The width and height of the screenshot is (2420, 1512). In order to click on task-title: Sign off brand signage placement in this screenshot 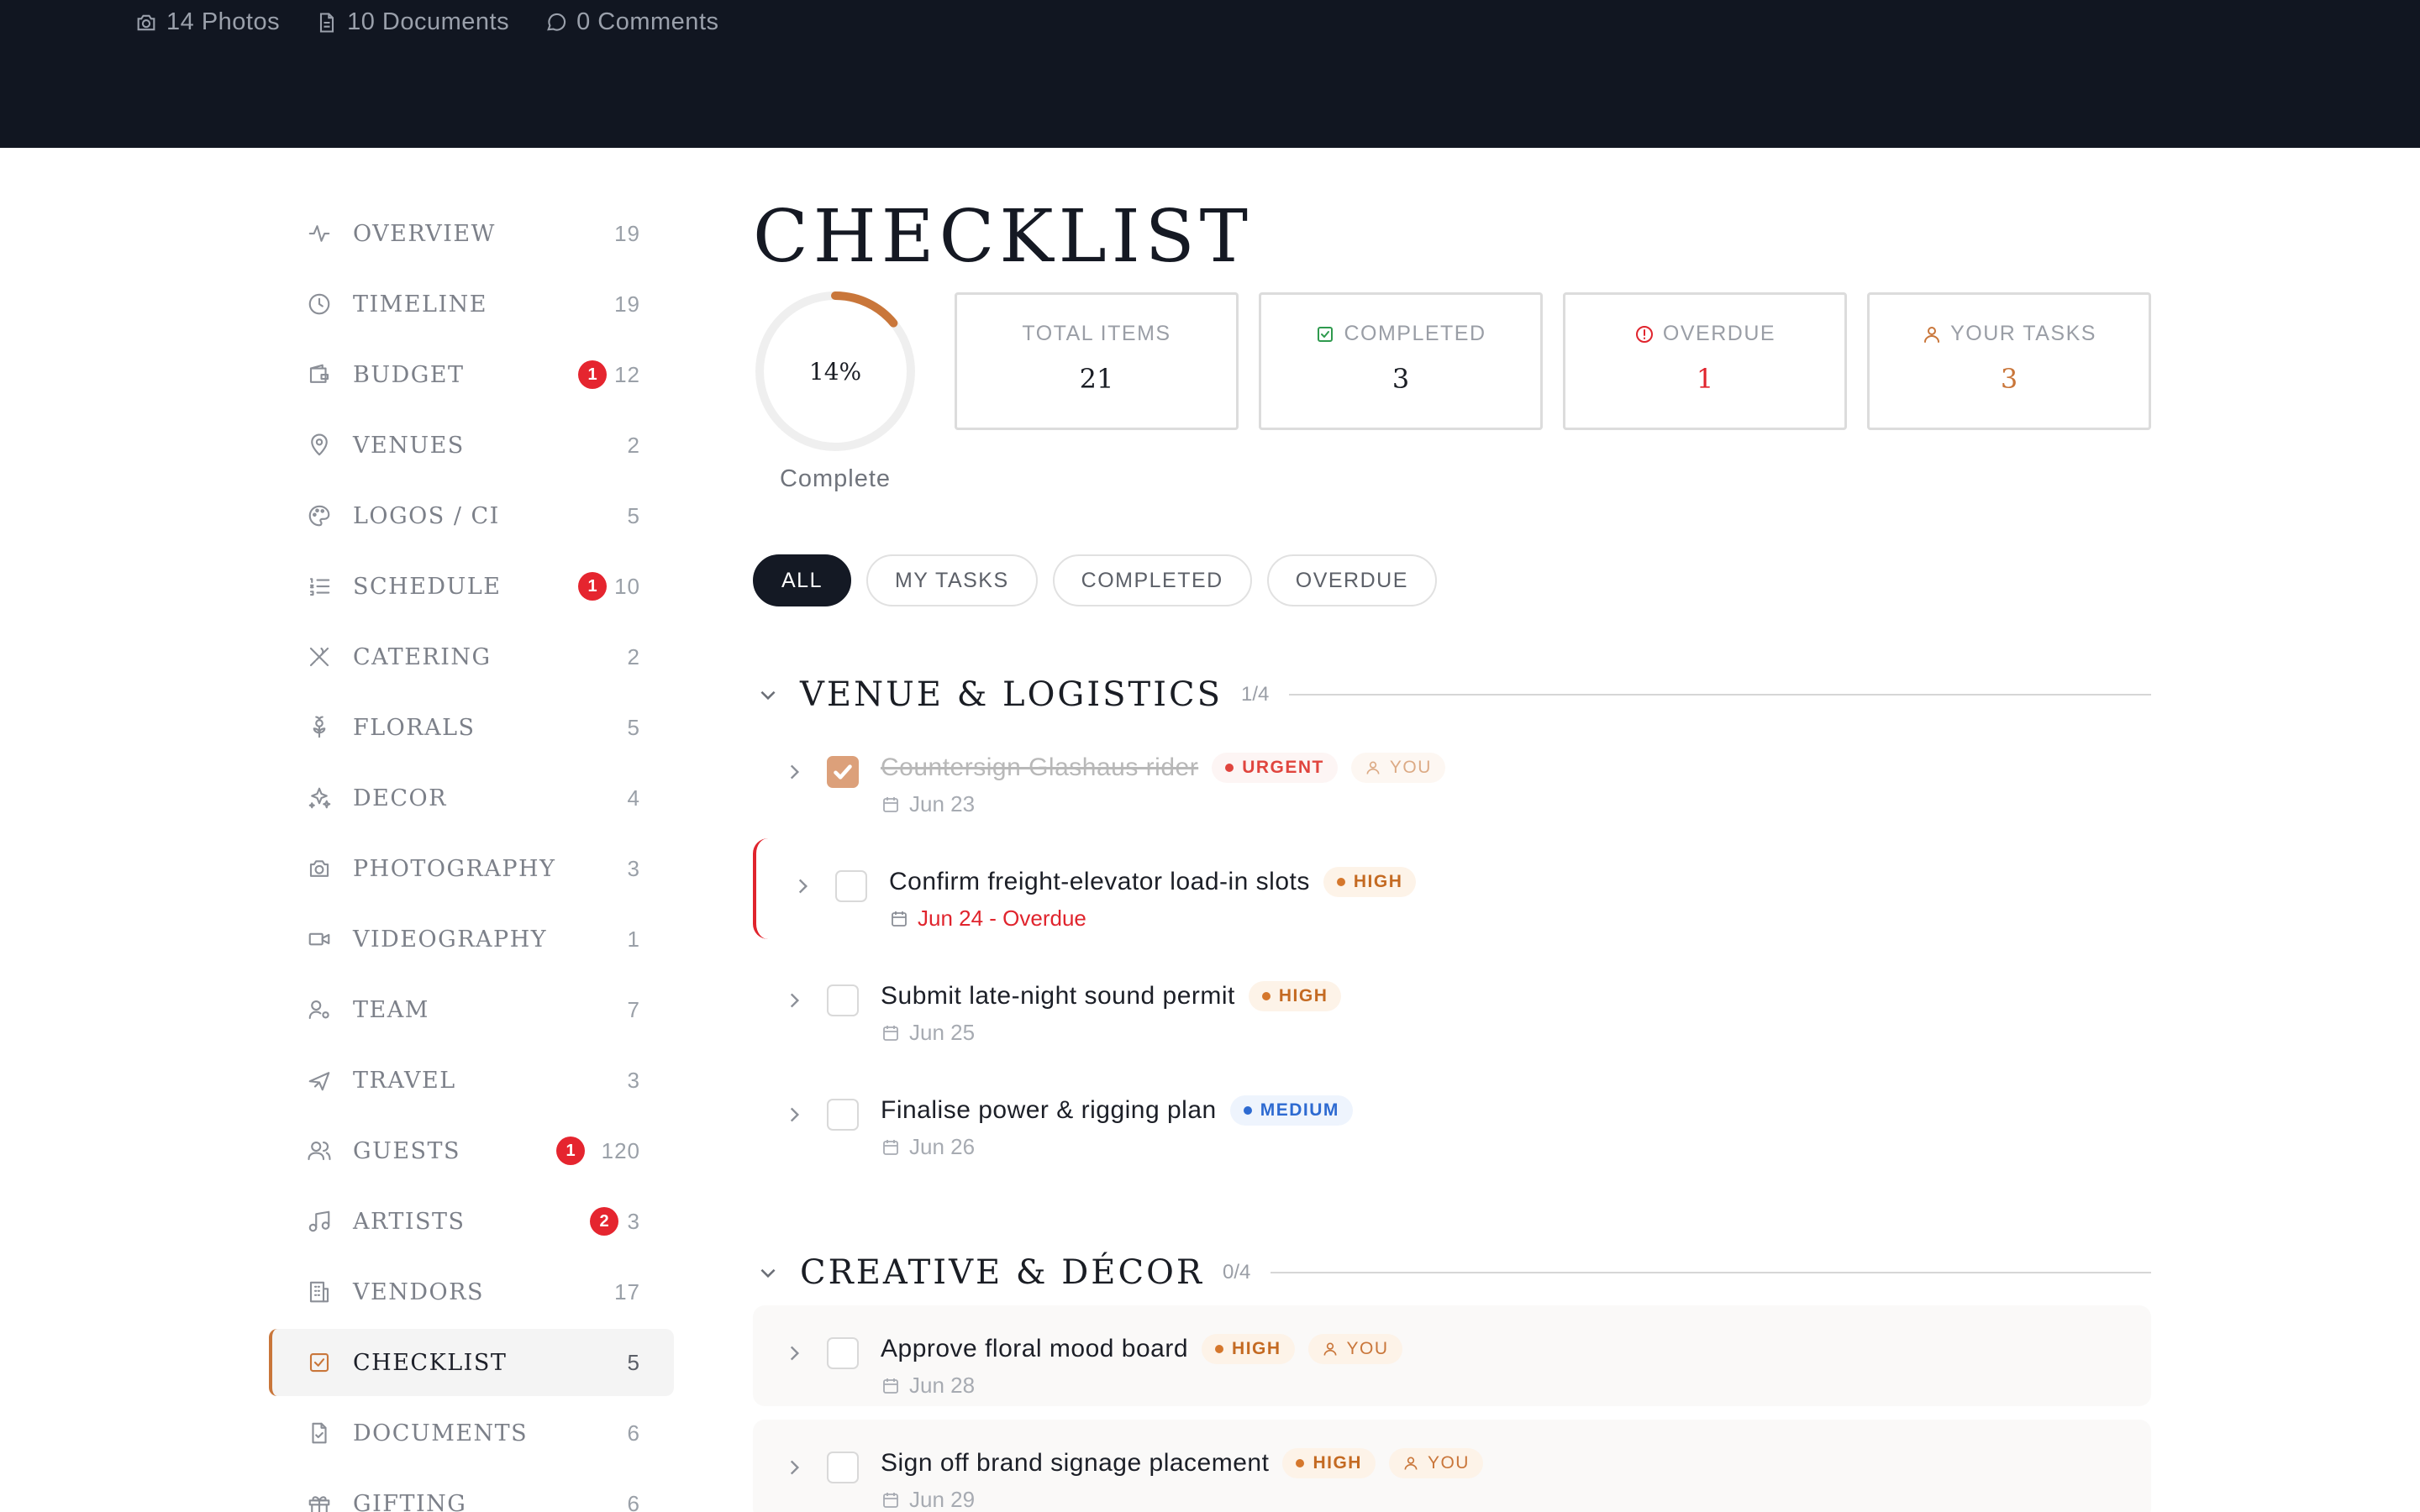, I will do `click(1075, 1463)`.